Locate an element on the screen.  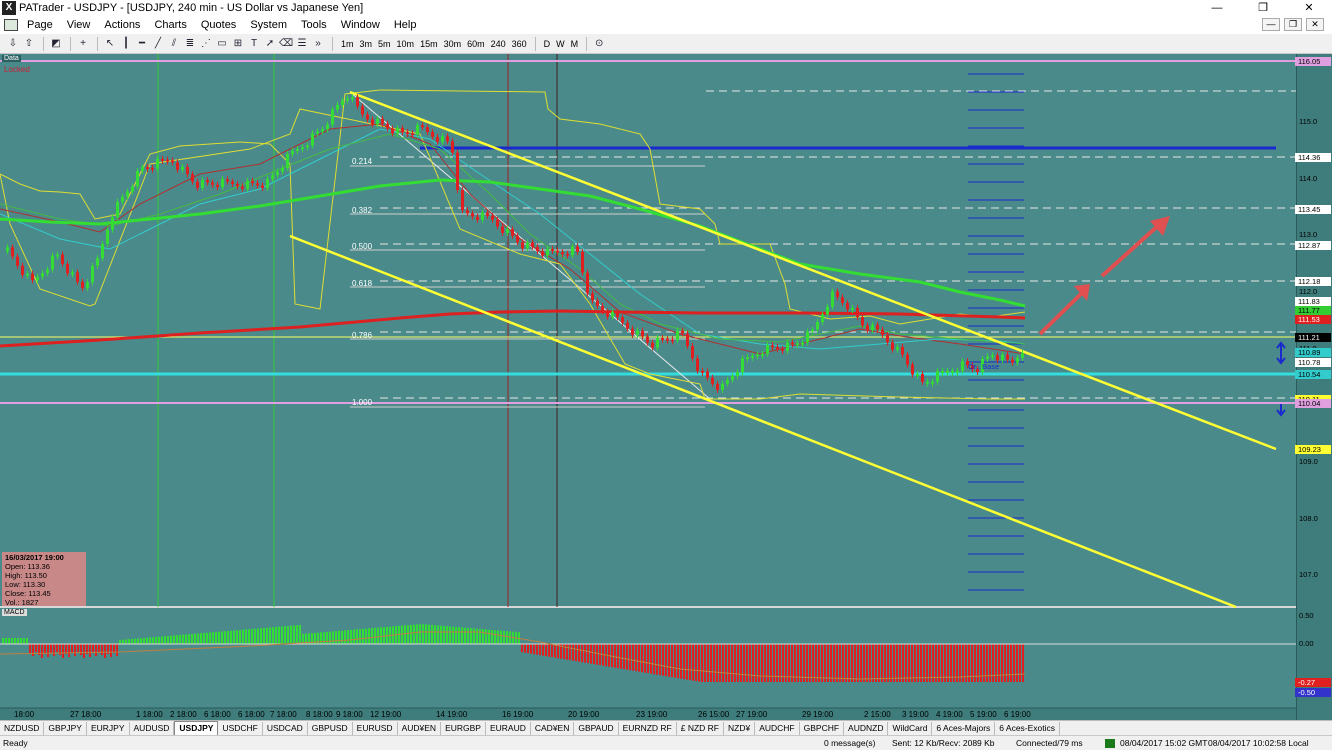
timeframe-360: 360 is located at coordinates (519, 44).